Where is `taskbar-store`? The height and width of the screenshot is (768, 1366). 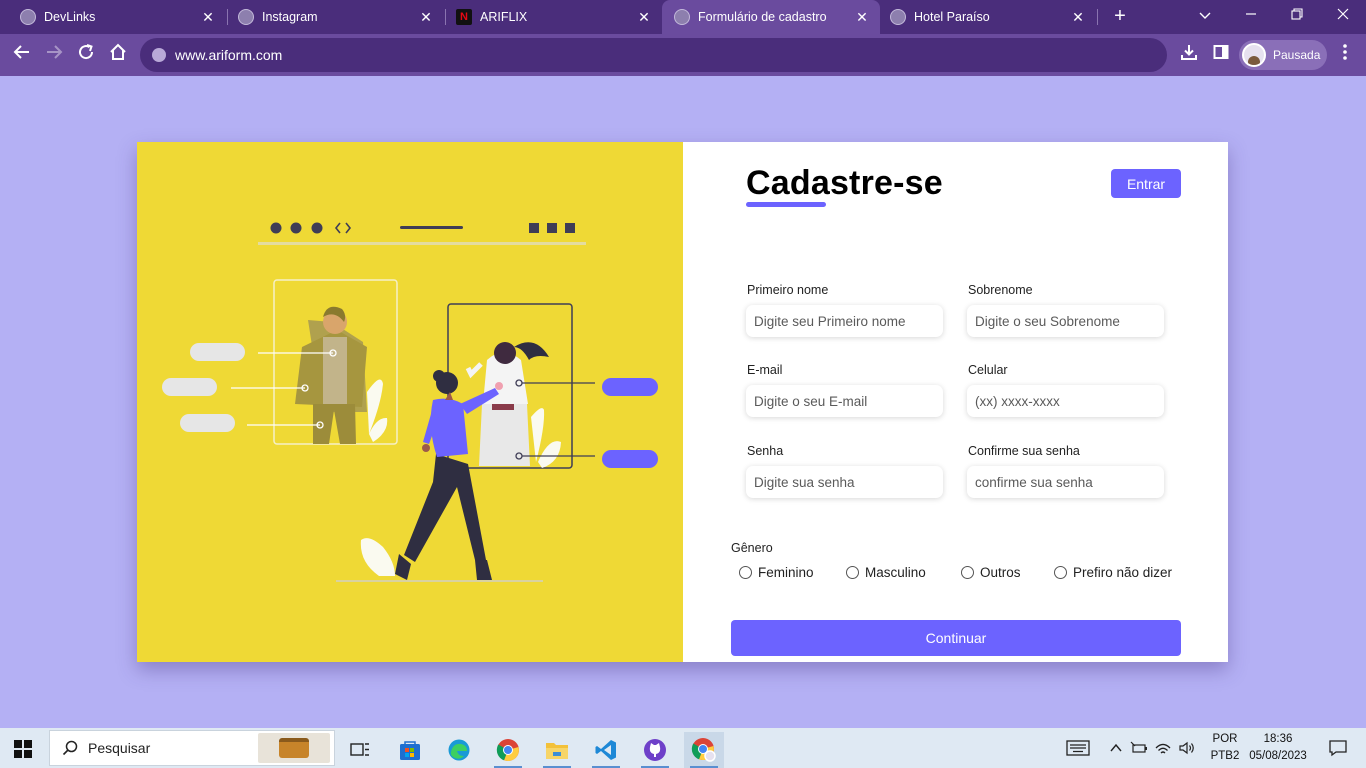
taskbar-store is located at coordinates (410, 750).